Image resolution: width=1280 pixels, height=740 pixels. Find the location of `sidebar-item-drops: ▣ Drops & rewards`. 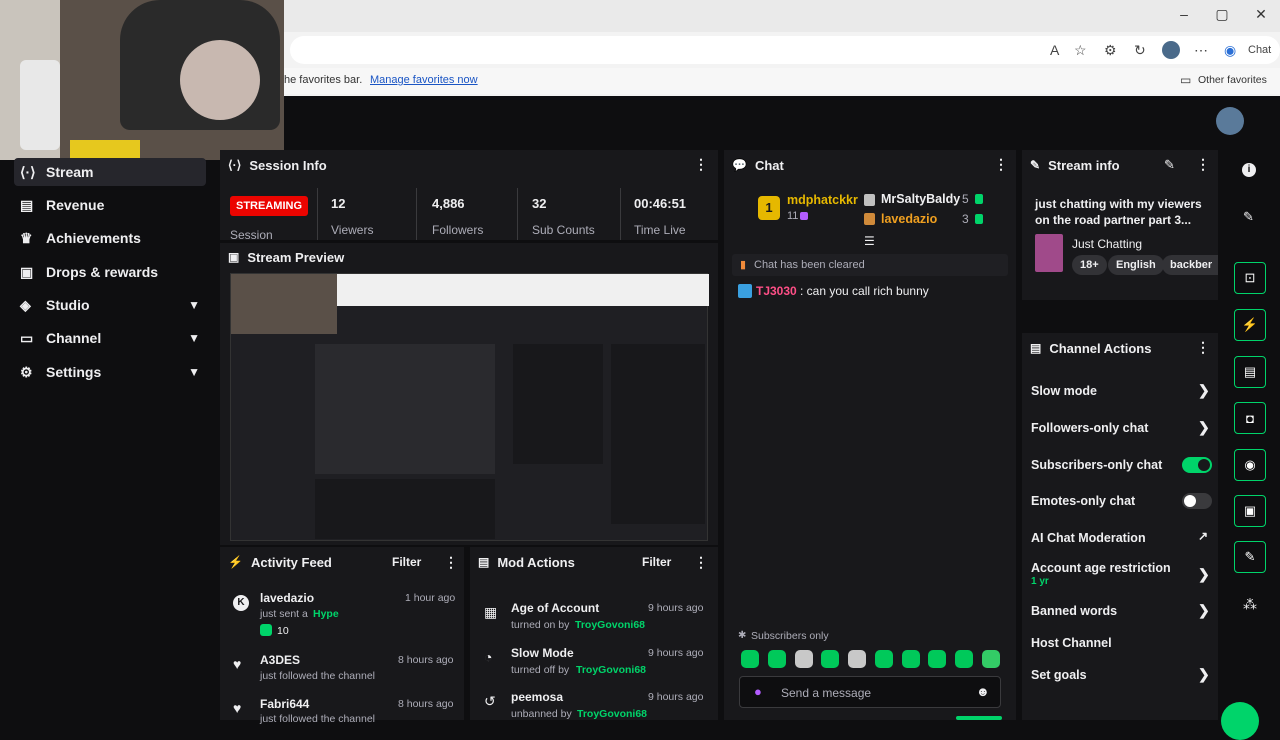

sidebar-item-drops: ▣ Drops & rewards is located at coordinates (110, 272).